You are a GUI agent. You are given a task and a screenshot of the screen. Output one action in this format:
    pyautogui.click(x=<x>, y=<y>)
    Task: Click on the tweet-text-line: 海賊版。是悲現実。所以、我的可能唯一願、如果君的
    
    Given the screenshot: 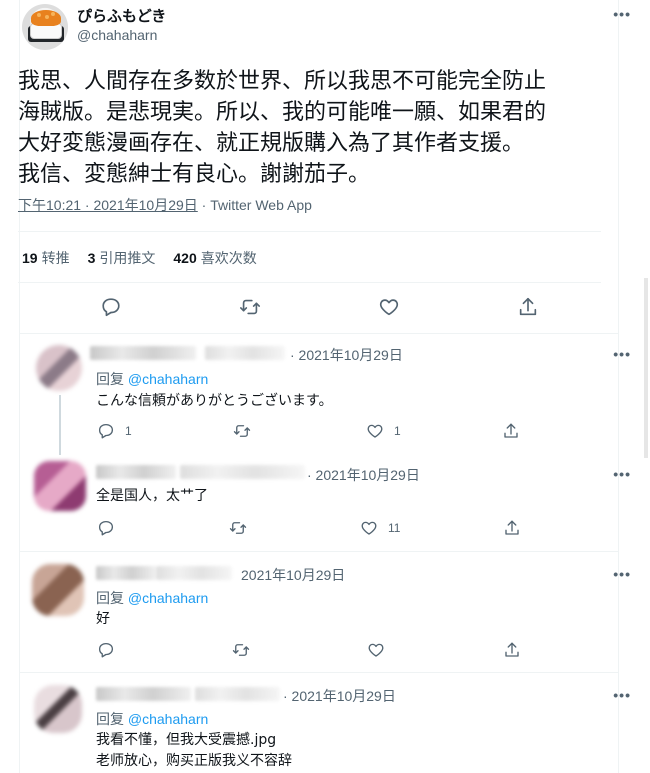 What is the action you would take?
    pyautogui.click(x=282, y=112)
    